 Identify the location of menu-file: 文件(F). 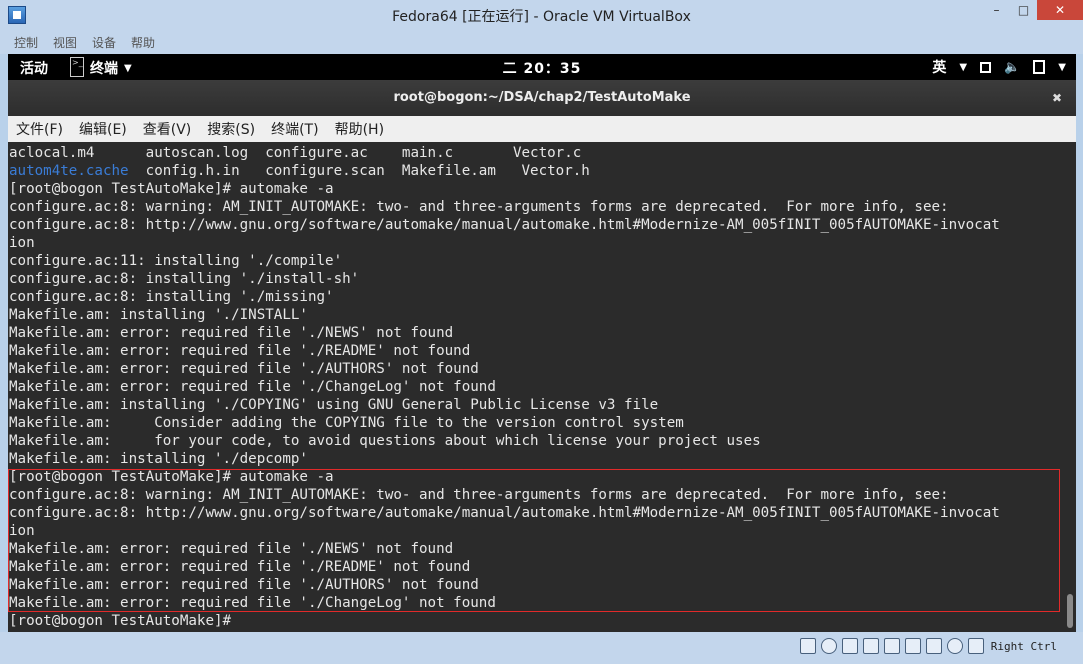
(39, 129).